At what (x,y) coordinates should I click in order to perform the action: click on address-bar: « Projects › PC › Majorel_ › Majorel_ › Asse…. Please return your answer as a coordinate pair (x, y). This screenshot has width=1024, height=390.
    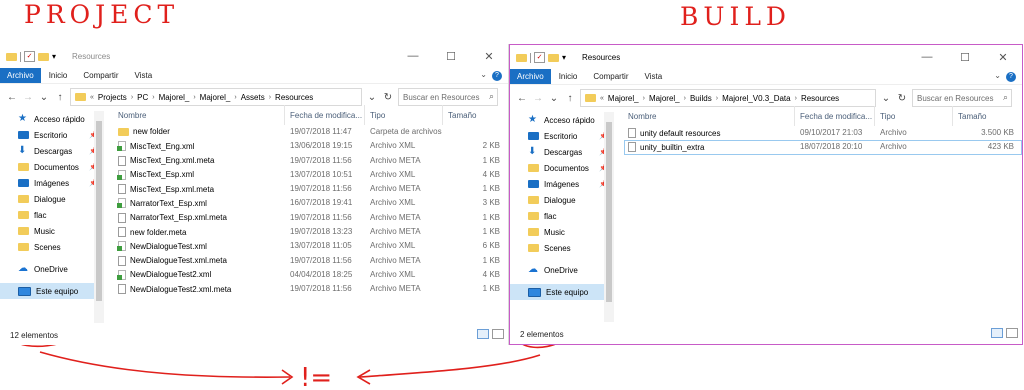
    Looking at the image, I should click on (216, 97).